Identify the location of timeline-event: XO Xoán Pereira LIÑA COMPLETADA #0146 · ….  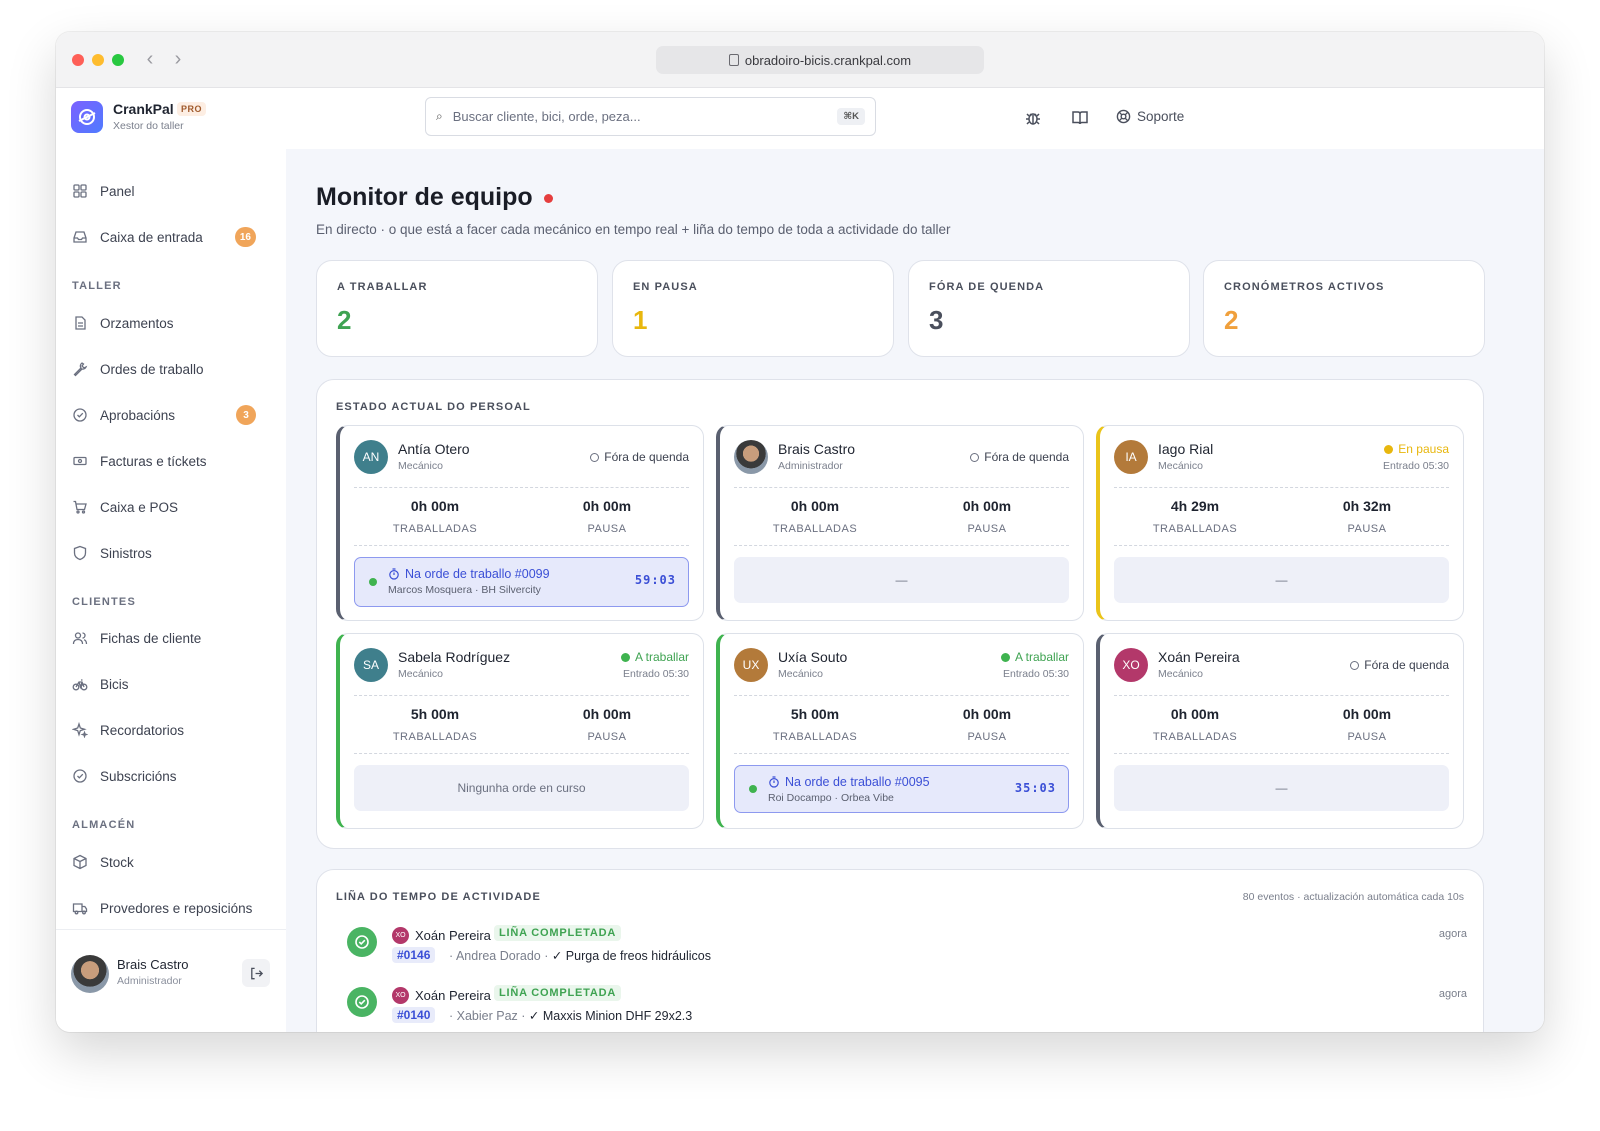
(907, 953).